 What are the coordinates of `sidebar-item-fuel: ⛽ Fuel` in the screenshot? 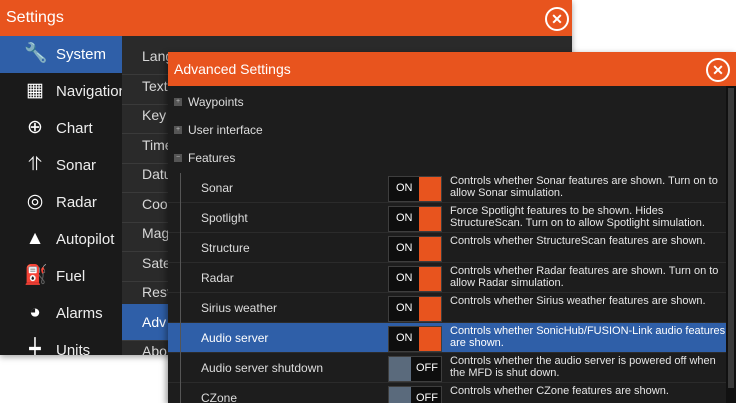 It's located at (61, 276).